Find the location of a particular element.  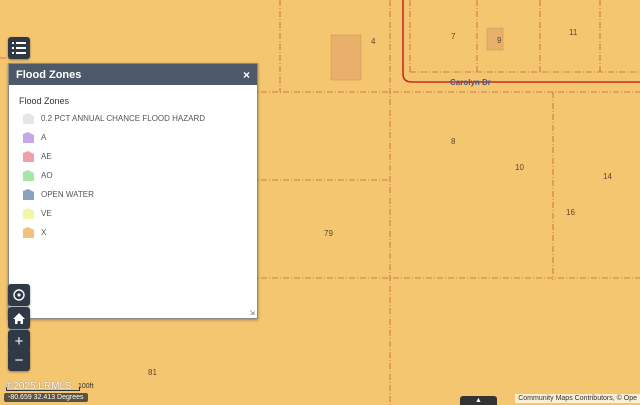

map-attribution: Community Maps Contributors, © Ope is located at coordinates (577, 398).